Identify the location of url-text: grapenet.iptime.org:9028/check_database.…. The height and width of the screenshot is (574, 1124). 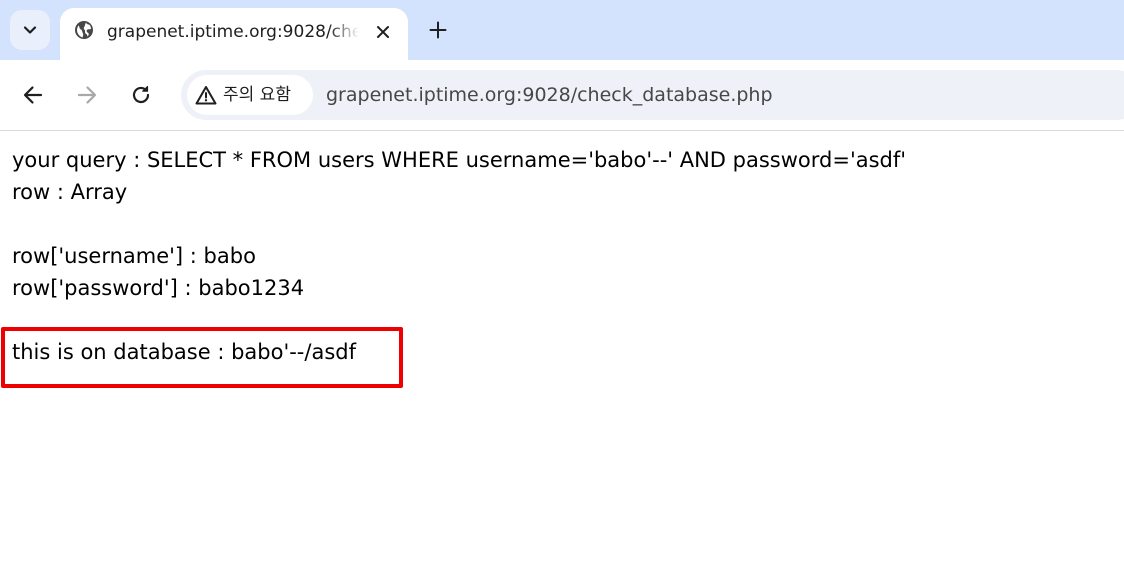
(549, 95).